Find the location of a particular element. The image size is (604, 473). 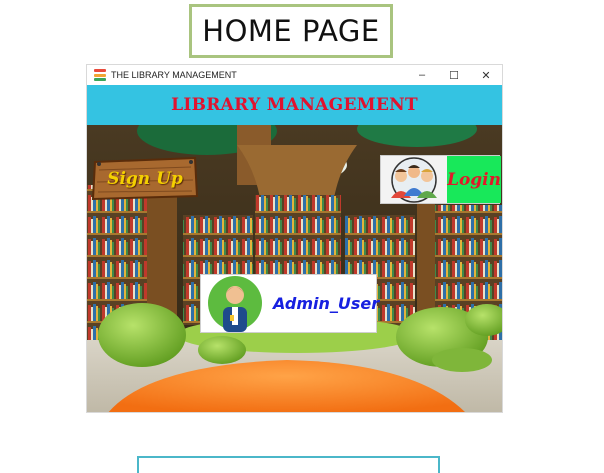

window-titlebar: THE LIBRARY MANAGEMENT – ☐ ✕ is located at coordinates (294, 75).